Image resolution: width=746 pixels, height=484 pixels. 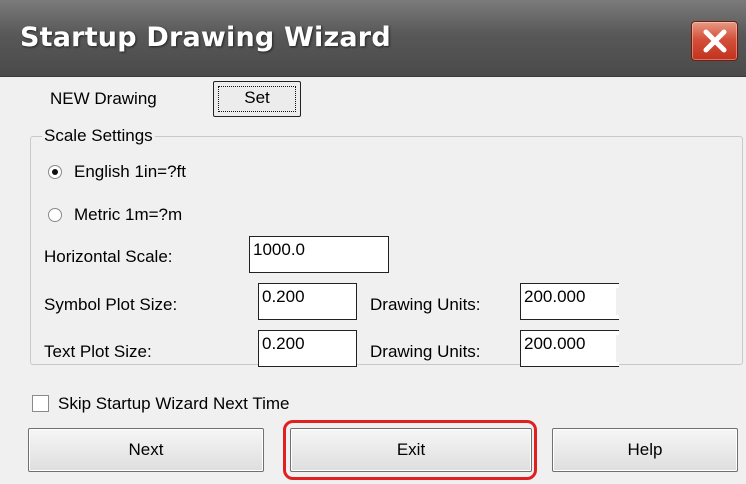 What do you see at coordinates (103, 98) in the screenshot?
I see `new-drawing-label: NEW Drawing` at bounding box center [103, 98].